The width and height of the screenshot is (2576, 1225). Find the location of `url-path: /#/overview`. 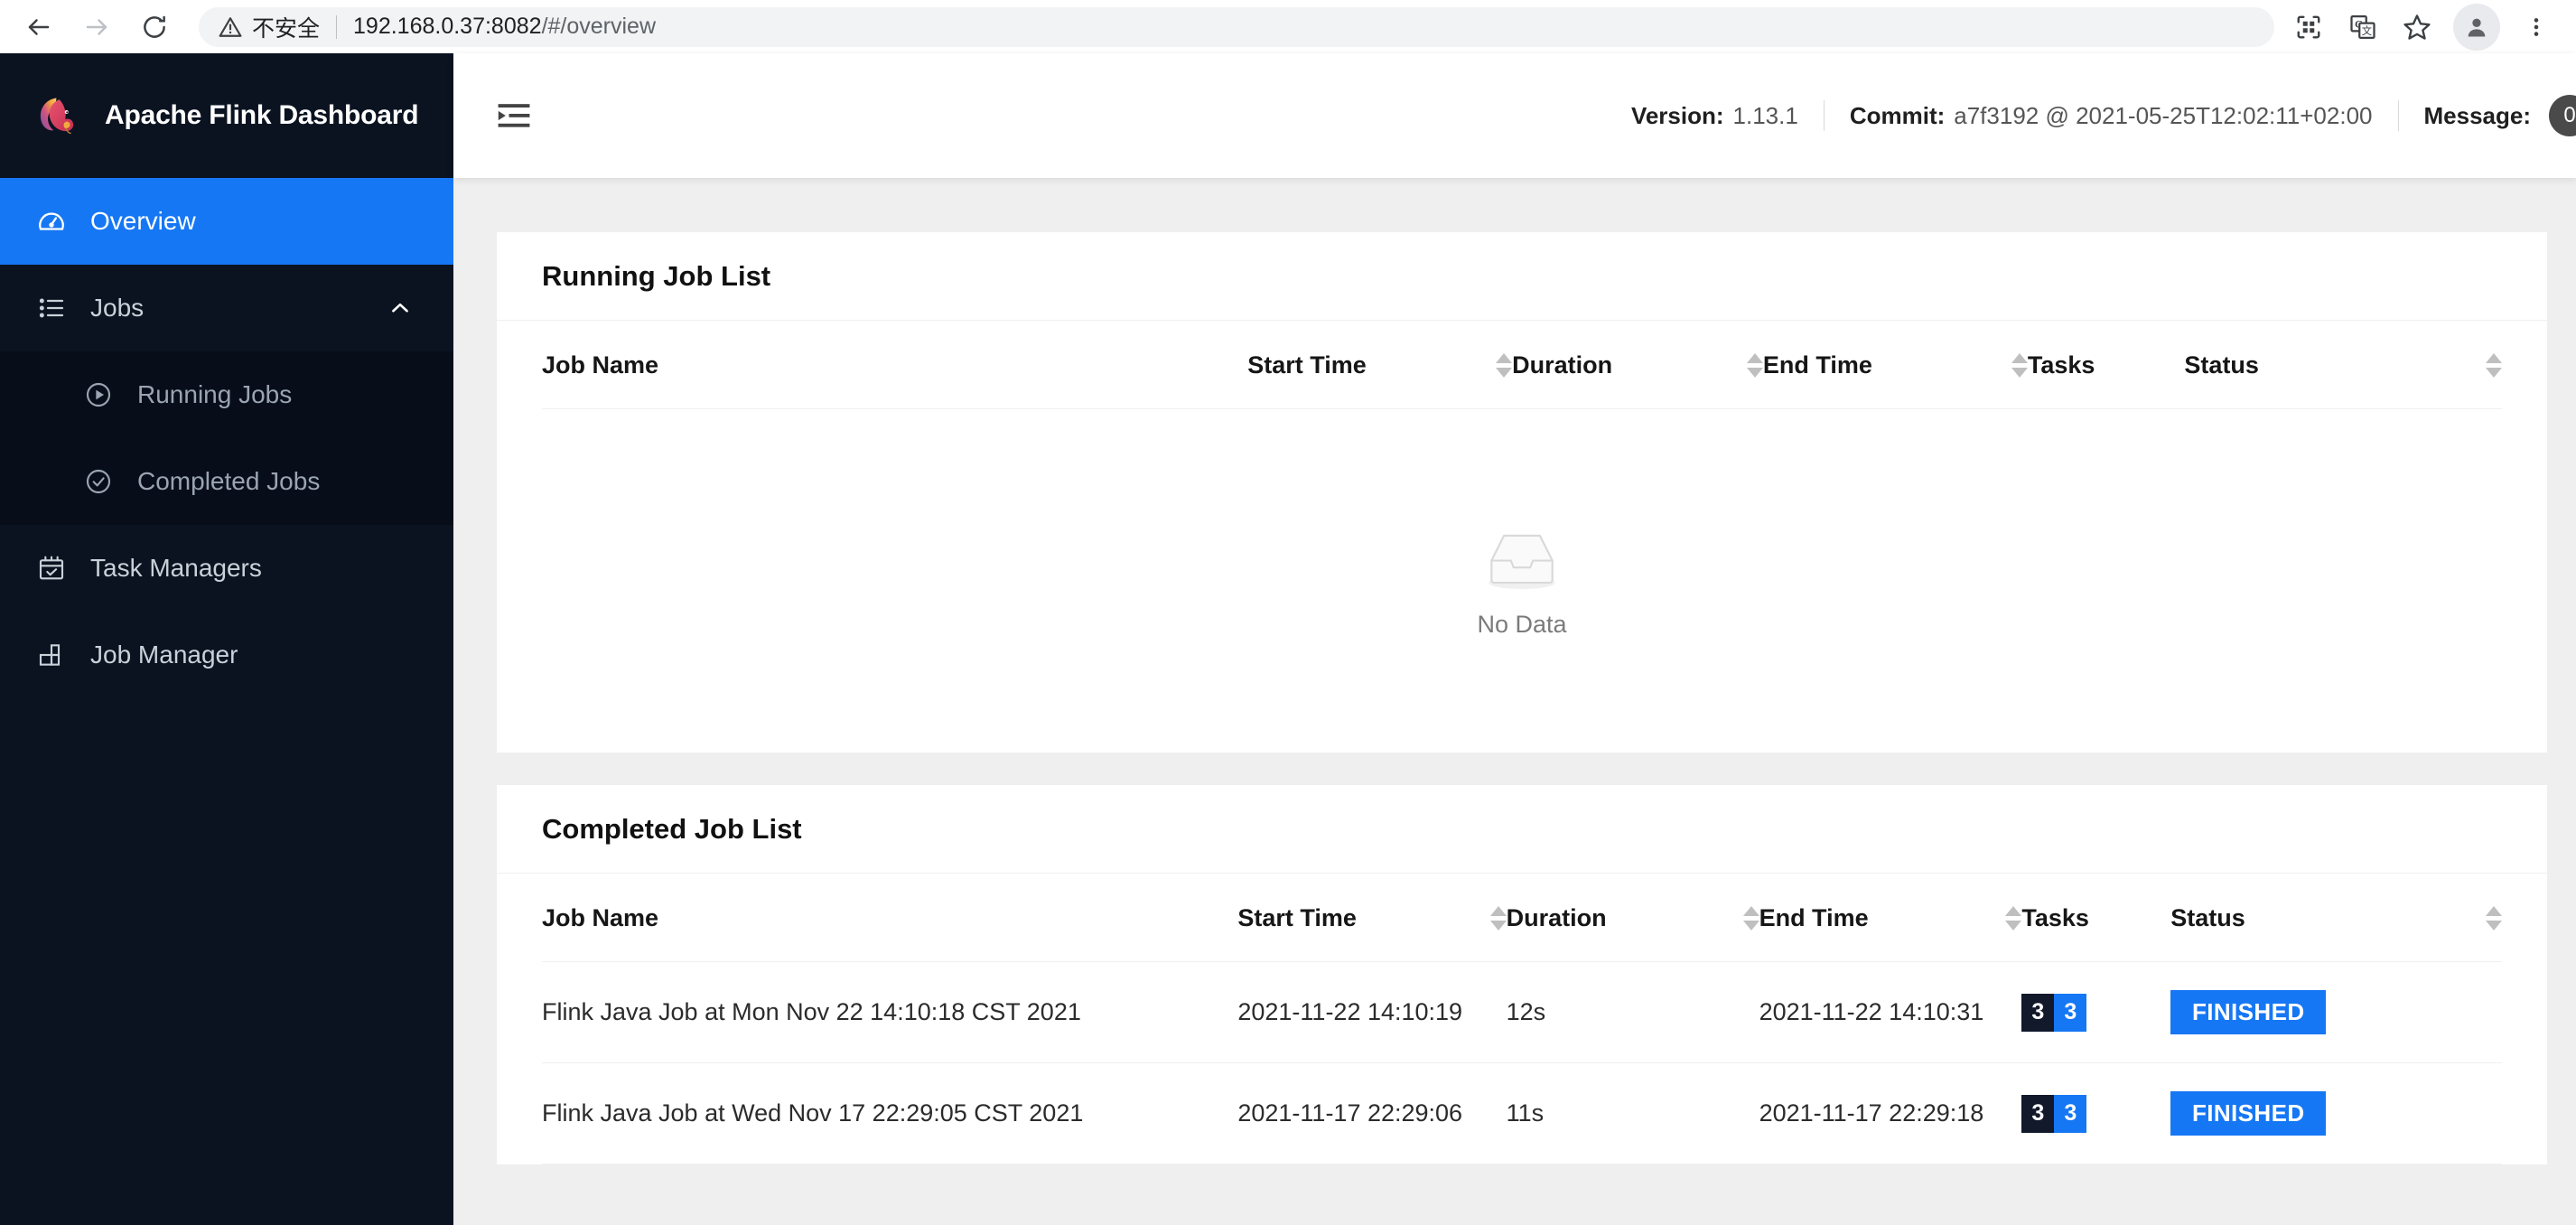

url-path: /#/overview is located at coordinates (599, 26).